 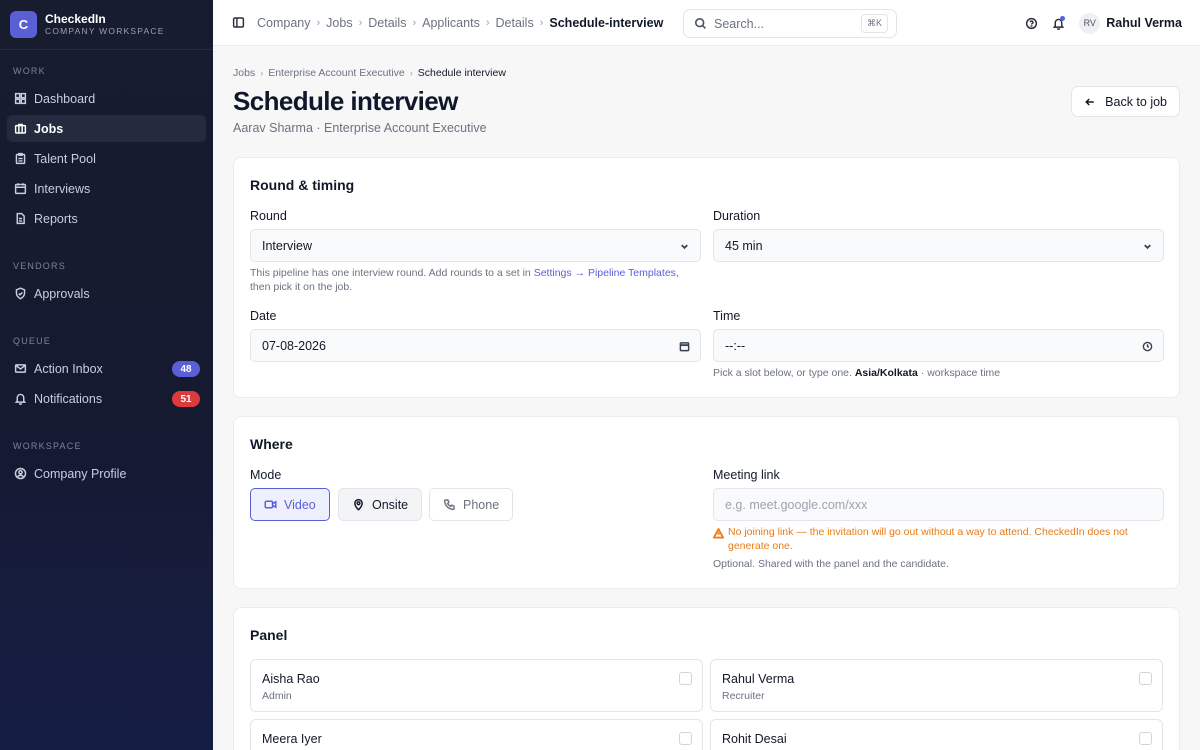 What do you see at coordinates (754, 739) in the screenshot?
I see `panel-member-name: Rohit Desai` at bounding box center [754, 739].